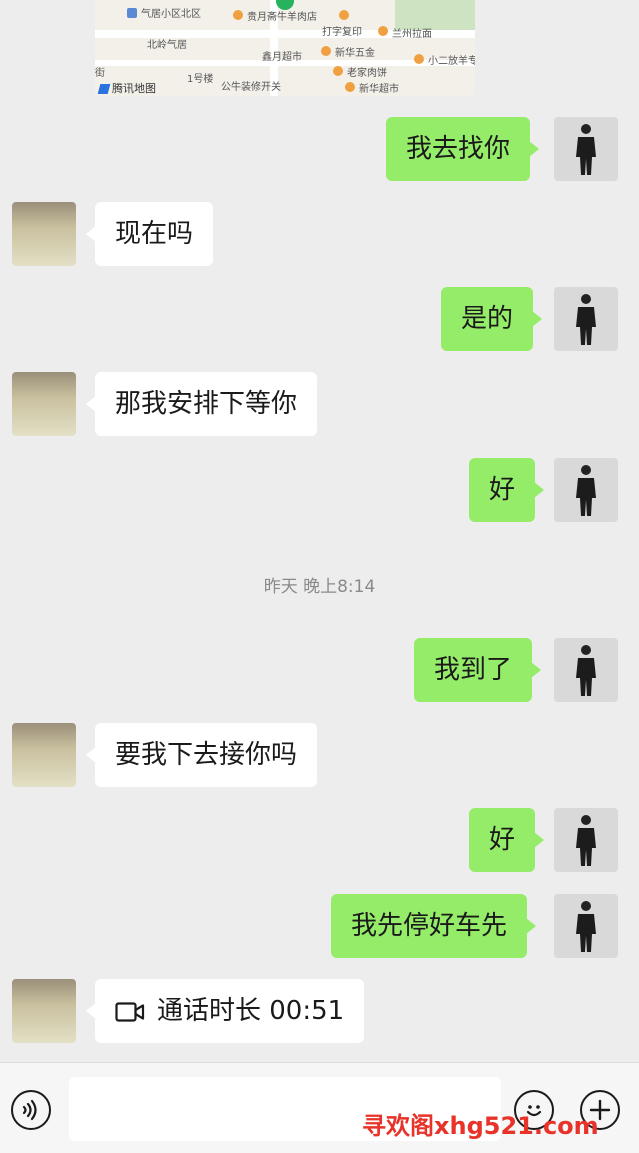 The height and width of the screenshot is (1153, 639). I want to click on message-bubble-contact: 要我下去接你吗, so click(201, 755).